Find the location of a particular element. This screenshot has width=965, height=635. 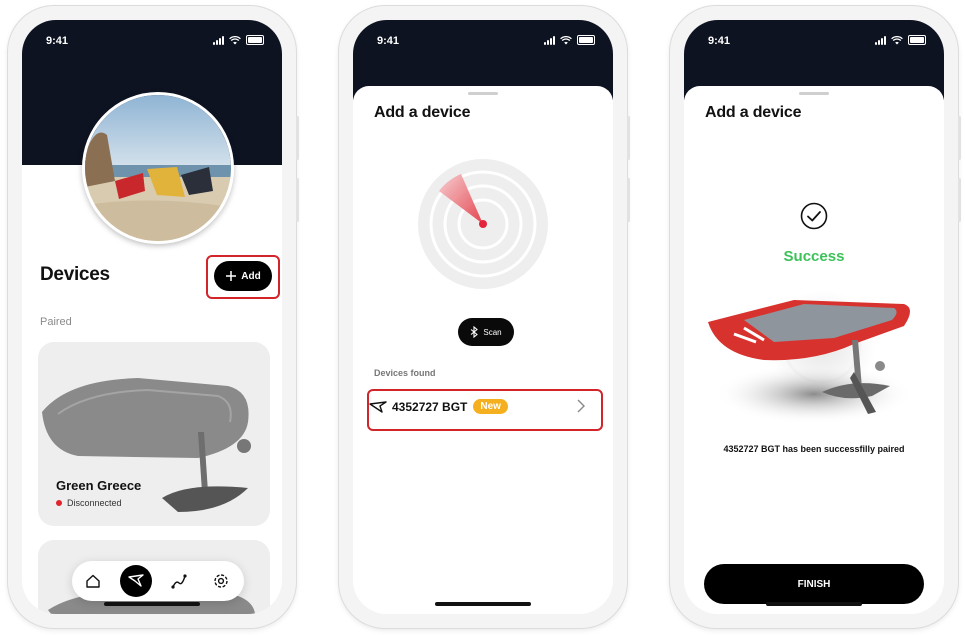

settings-icon is located at coordinates (221, 581).